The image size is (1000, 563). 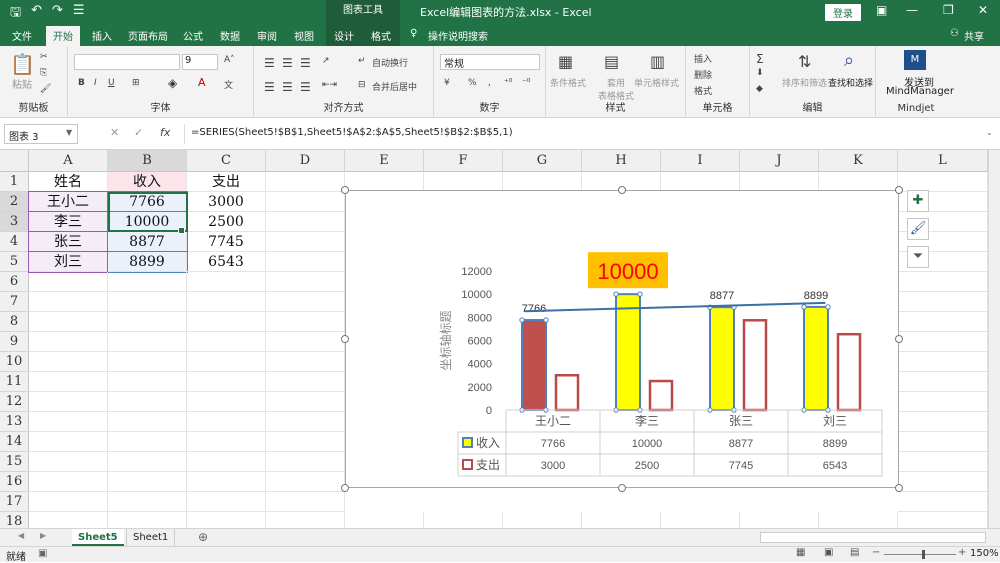 I want to click on cell-style-icon: ▥, so click(x=657, y=61).